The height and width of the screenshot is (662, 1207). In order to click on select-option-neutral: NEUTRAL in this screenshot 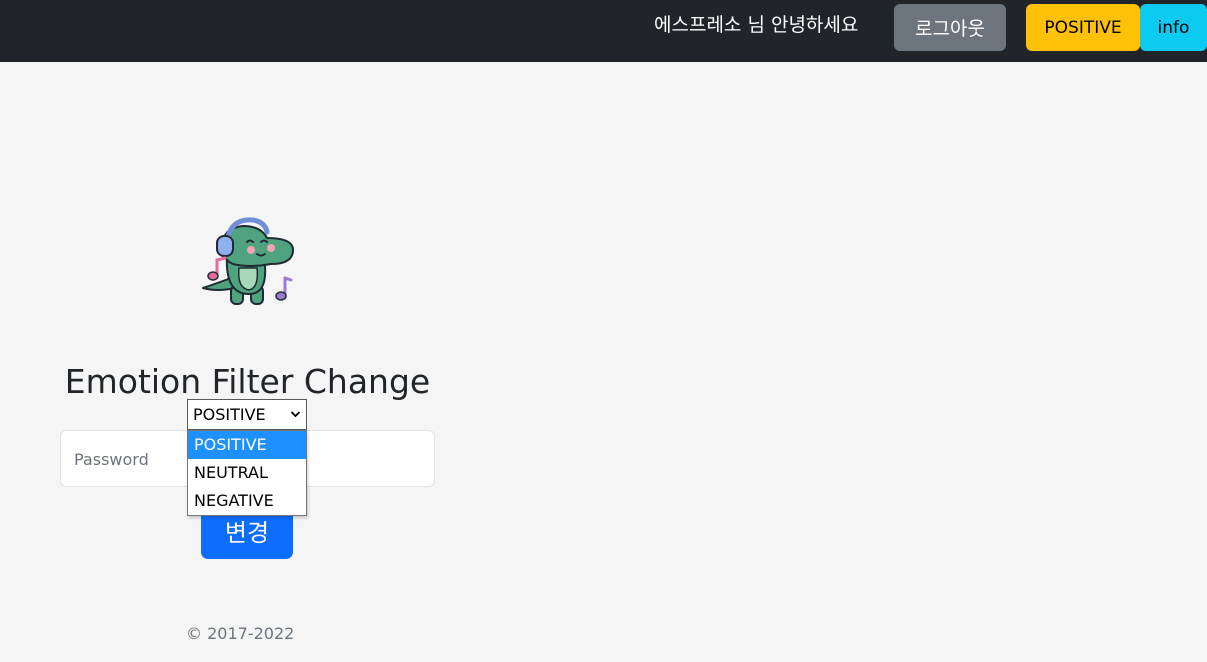, I will do `click(247, 473)`.